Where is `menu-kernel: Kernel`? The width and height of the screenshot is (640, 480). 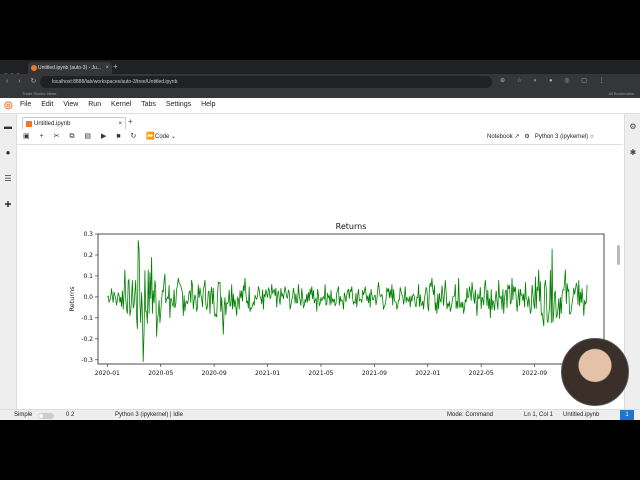 menu-kernel: Kernel is located at coordinates (121, 104).